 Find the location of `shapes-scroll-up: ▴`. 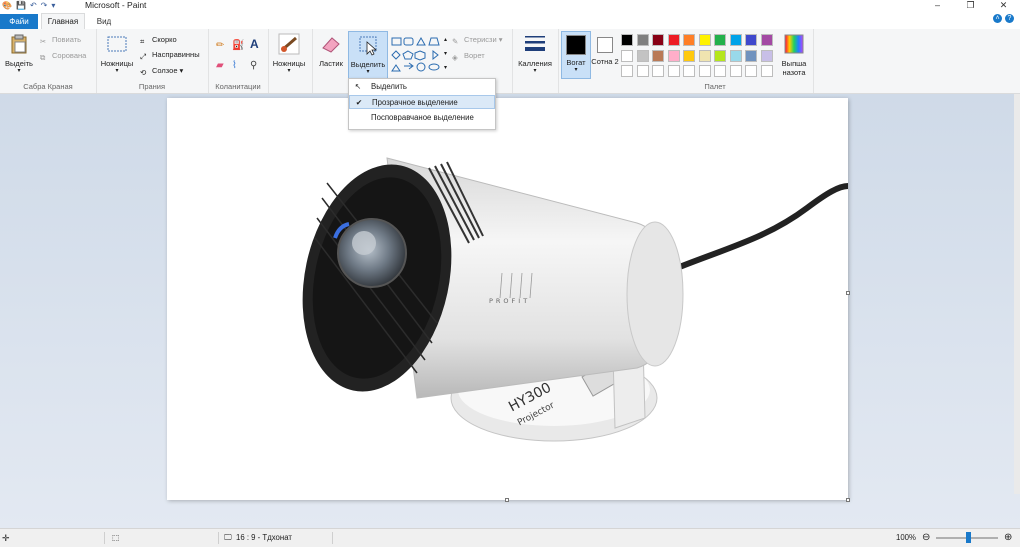

shapes-scroll-up: ▴ is located at coordinates (445, 40).